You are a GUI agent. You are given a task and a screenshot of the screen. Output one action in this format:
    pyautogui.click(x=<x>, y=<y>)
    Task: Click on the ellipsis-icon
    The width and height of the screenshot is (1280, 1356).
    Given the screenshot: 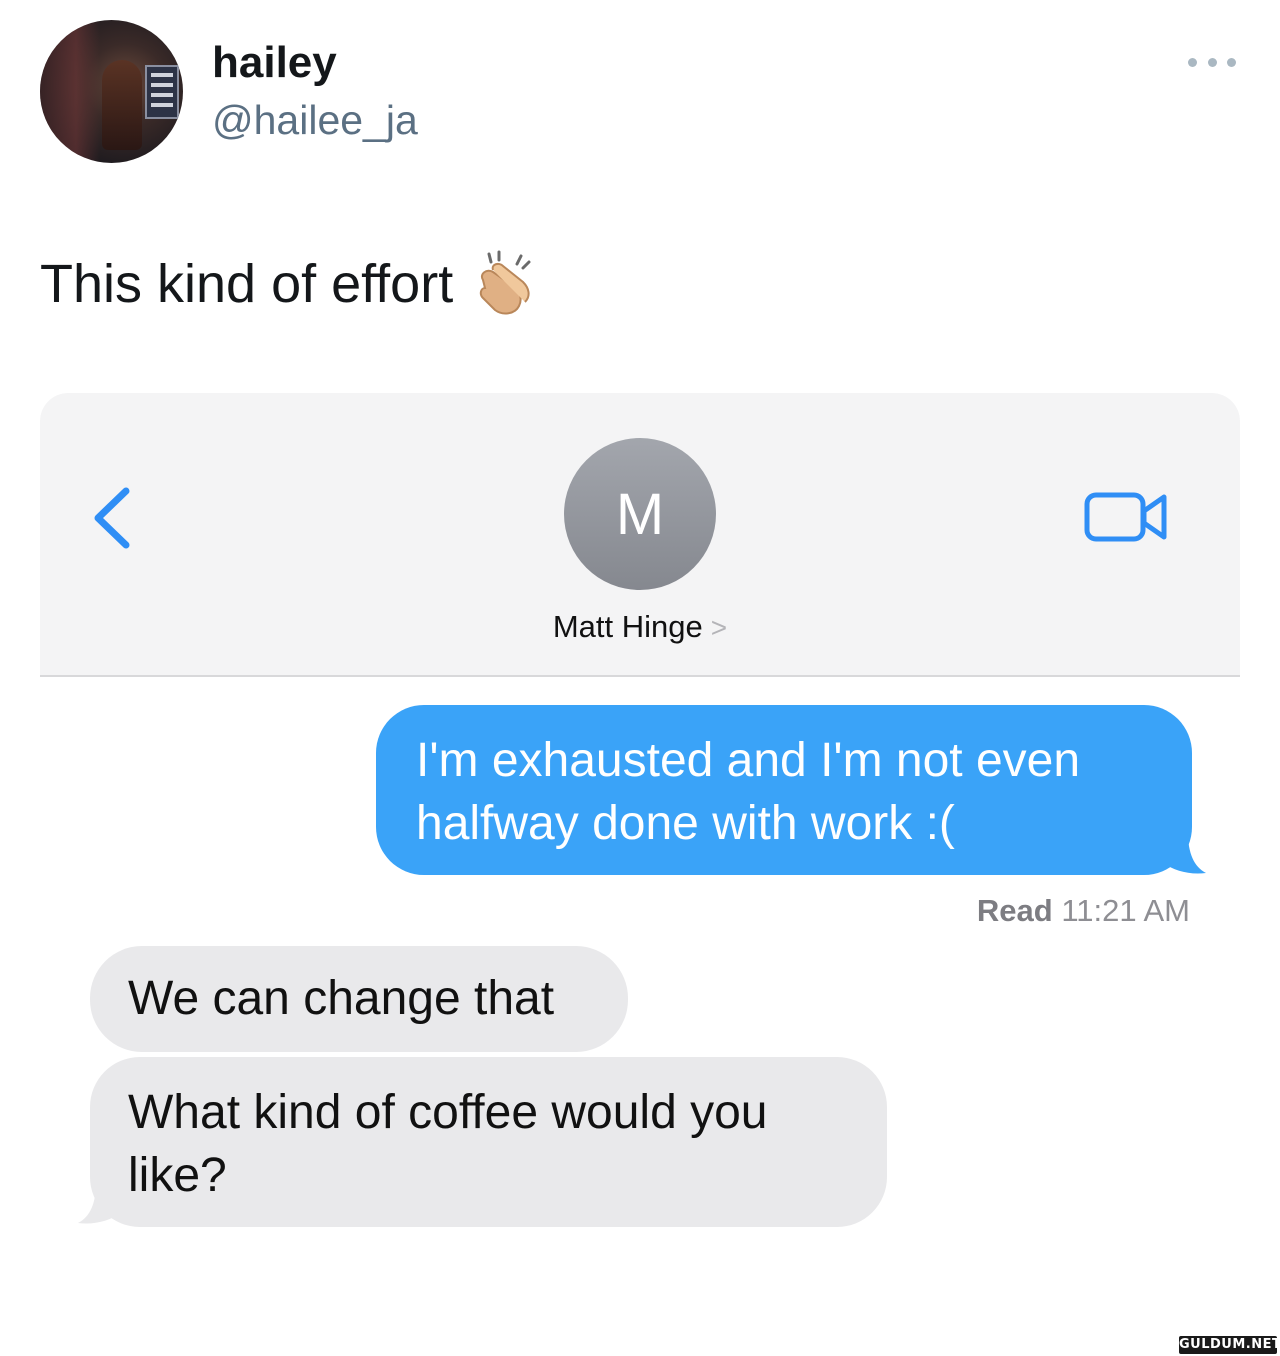 What is the action you would take?
    pyautogui.click(x=1212, y=62)
    